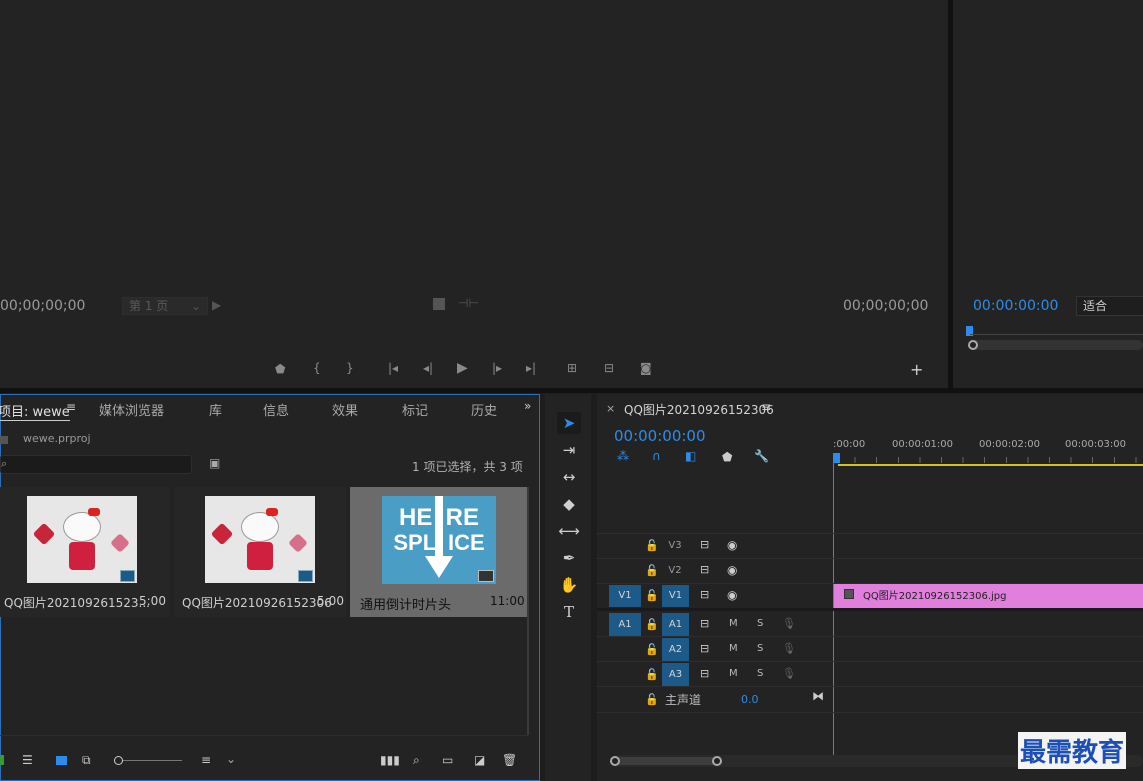 This screenshot has height=781, width=1143. I want to click on sequence-tab: QQ图片20210926152306, so click(699, 409).